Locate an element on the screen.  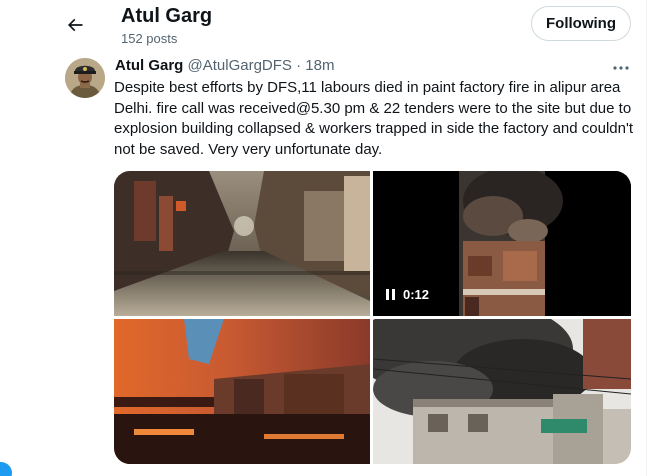
author-handle: @AtulGargDFS is located at coordinates (240, 65).